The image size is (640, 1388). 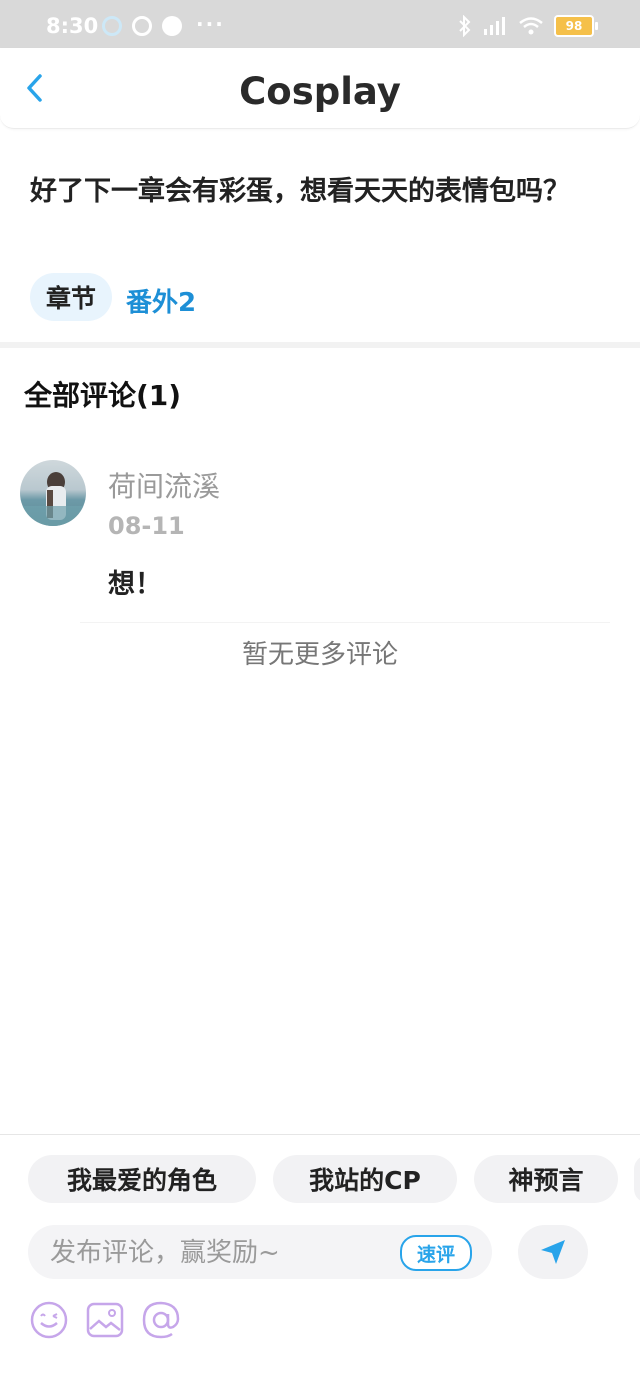 I want to click on quick-chip-favorite-character: 我最爱的角色, so click(x=142, y=1179).